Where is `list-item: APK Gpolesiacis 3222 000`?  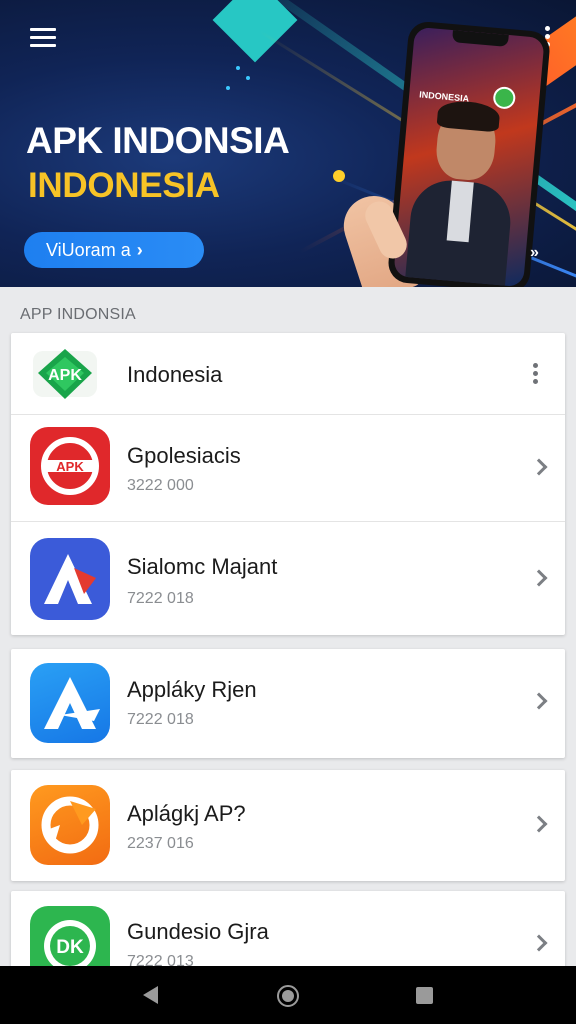 list-item: APK Gpolesiacis 3222 000 is located at coordinates (288, 468).